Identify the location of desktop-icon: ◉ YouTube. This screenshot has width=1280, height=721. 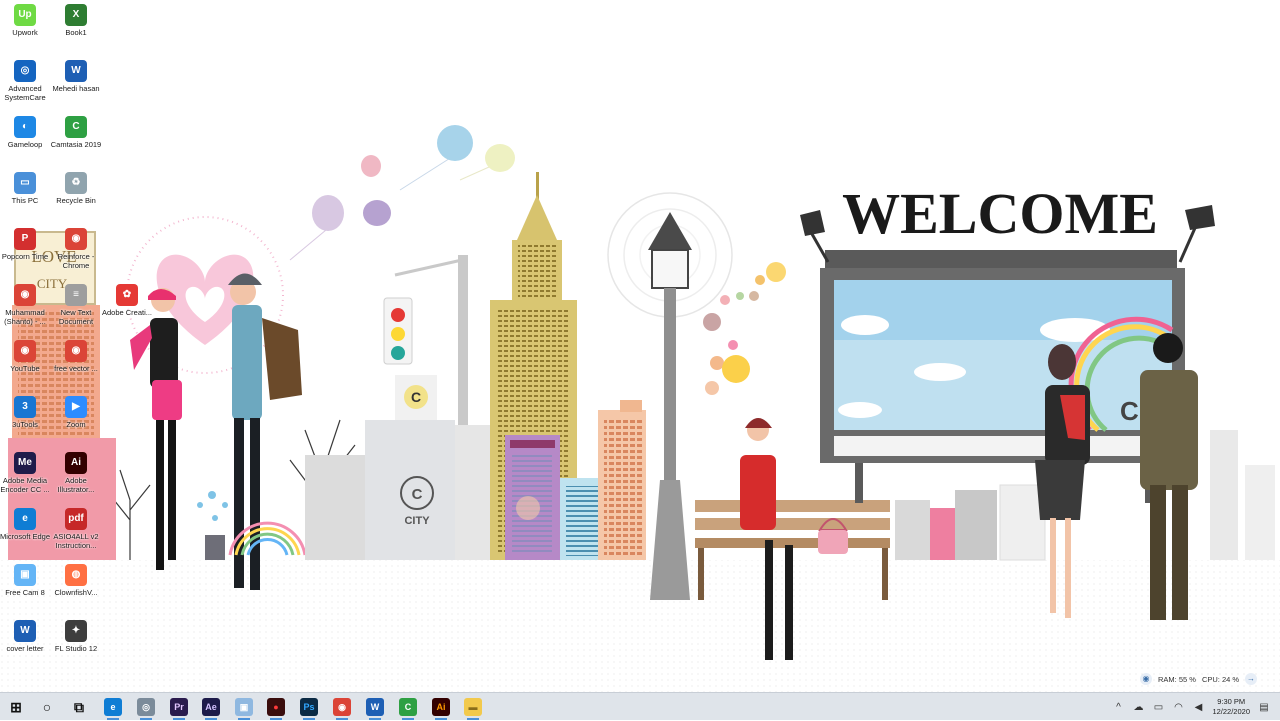
(25, 356).